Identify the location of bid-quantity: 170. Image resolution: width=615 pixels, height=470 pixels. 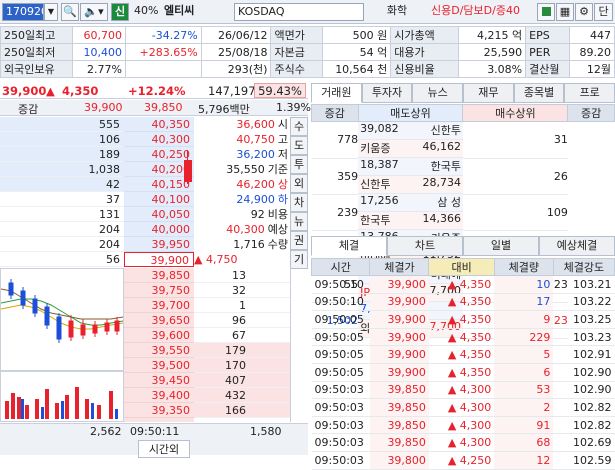
(242, 365).